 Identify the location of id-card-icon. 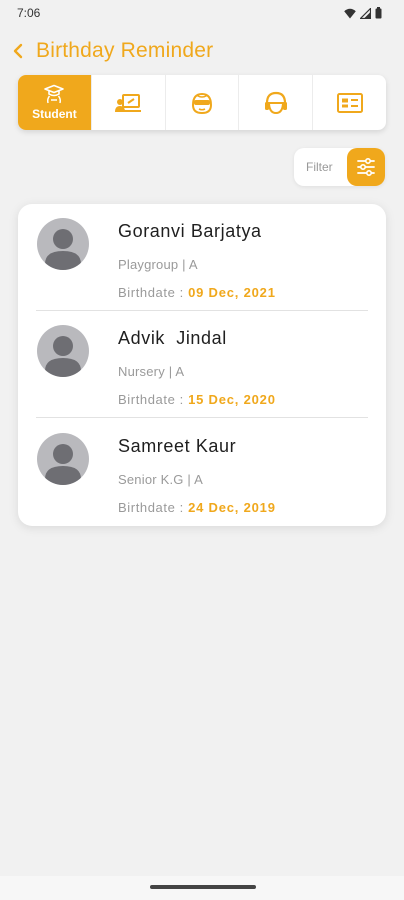
(349, 102).